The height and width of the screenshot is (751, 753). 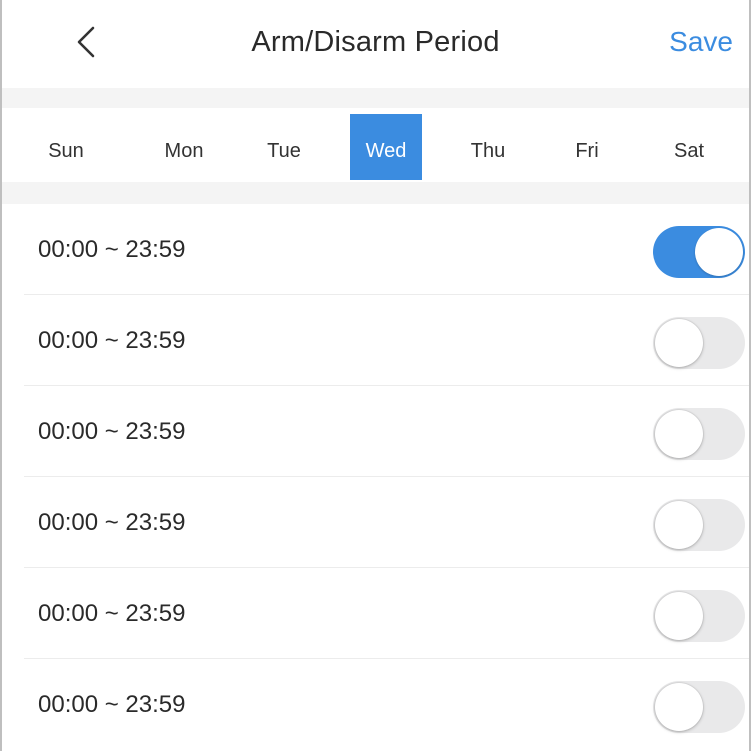 What do you see at coordinates (66, 147) in the screenshot?
I see `tab-sun: Sun` at bounding box center [66, 147].